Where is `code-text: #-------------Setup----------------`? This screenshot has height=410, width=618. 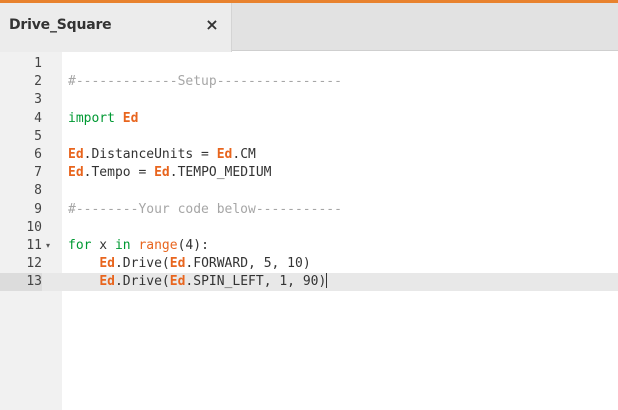 code-text: #-------------Setup---------------- is located at coordinates (205, 82).